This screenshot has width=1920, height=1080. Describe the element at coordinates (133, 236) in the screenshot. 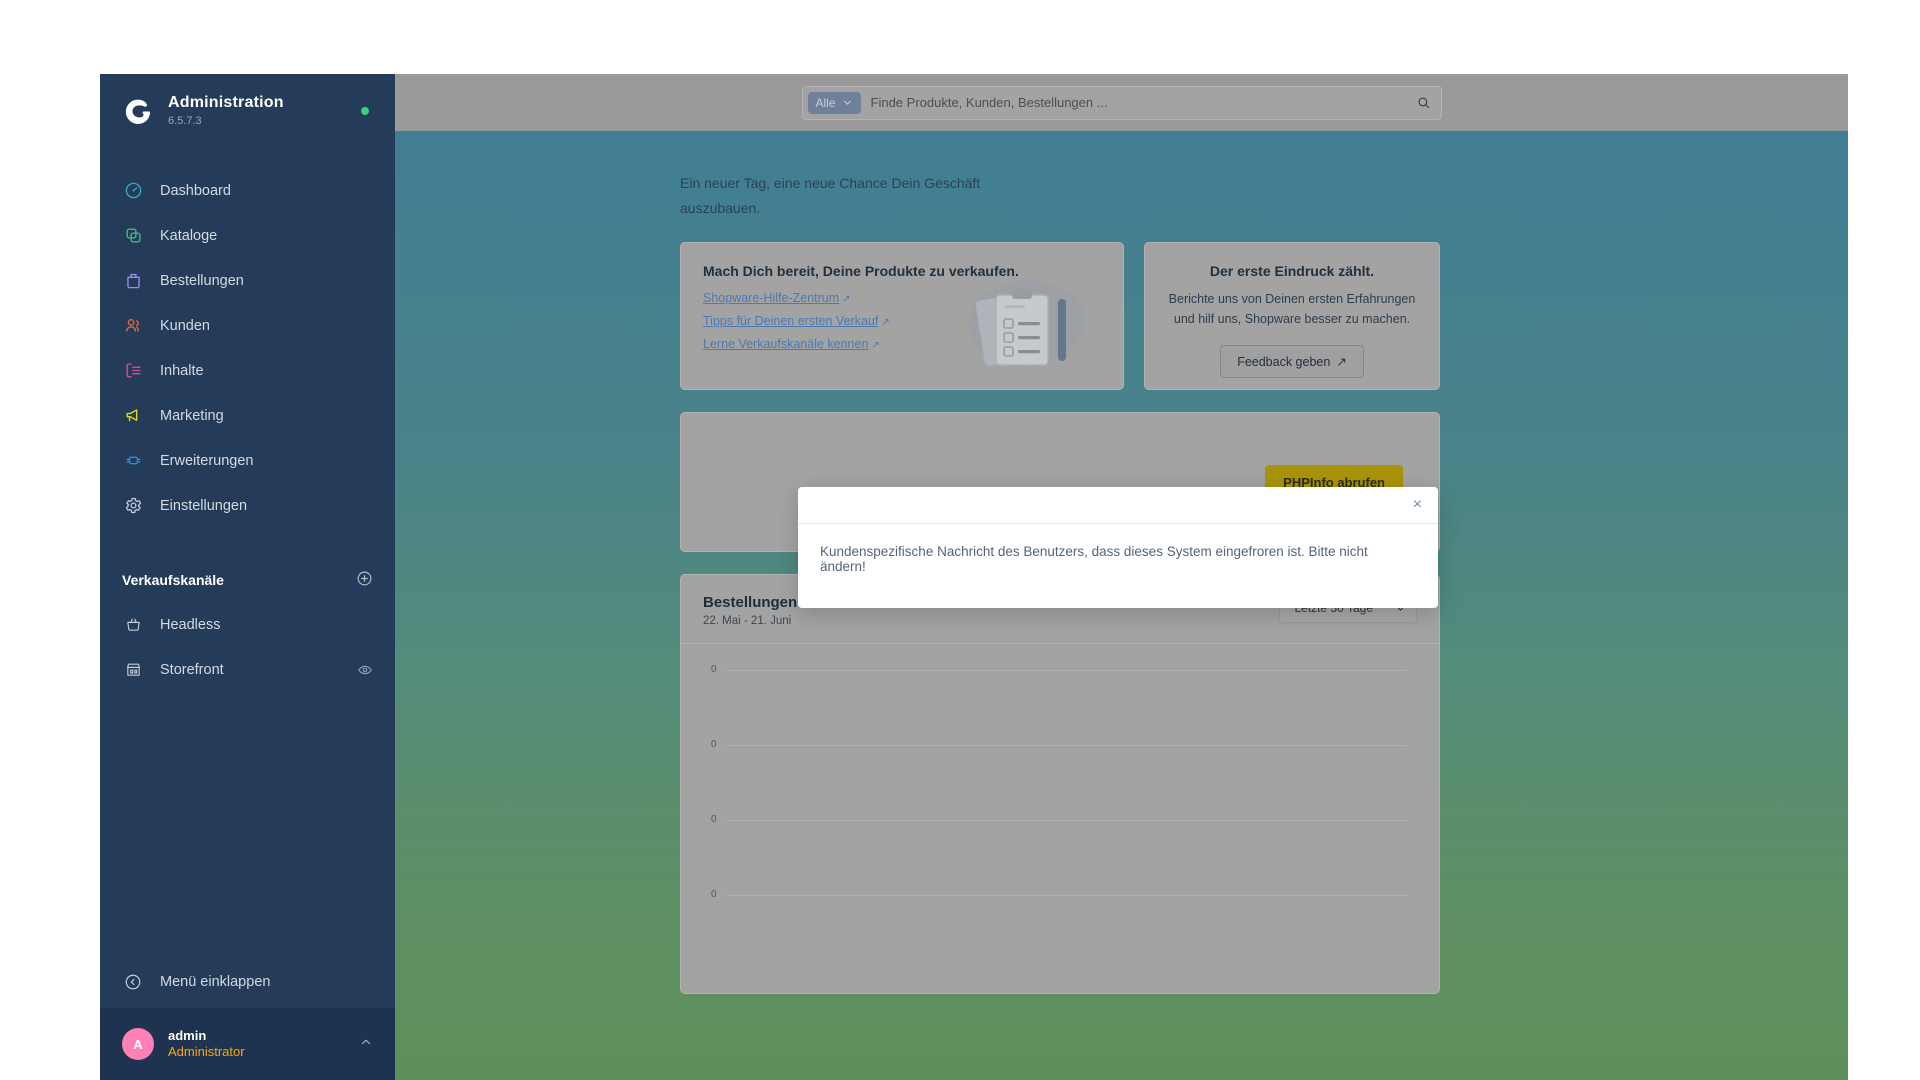

I see `catalogs-icon` at that location.